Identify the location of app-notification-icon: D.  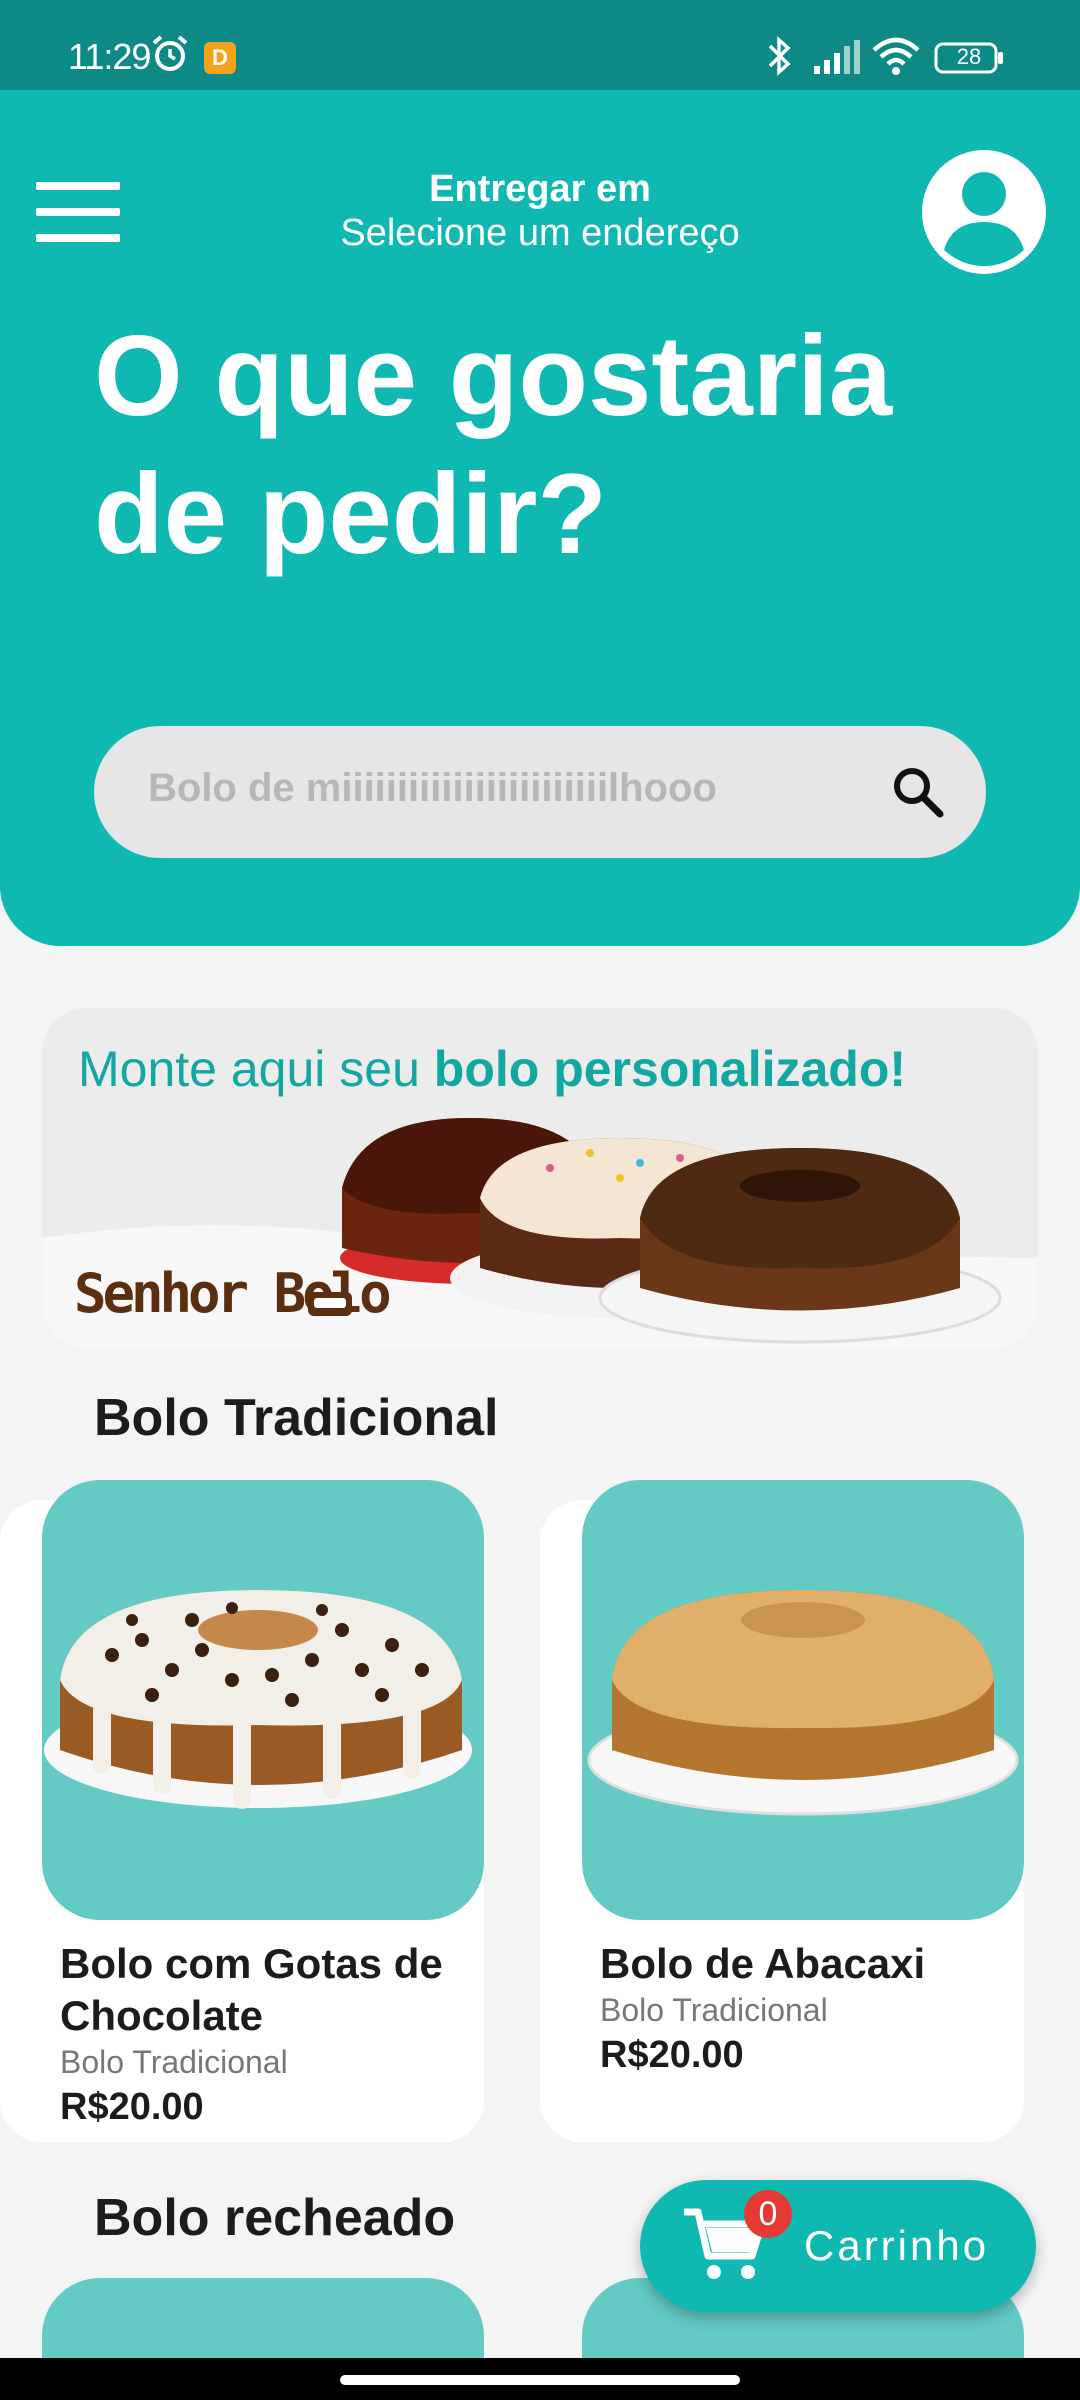
(220, 58).